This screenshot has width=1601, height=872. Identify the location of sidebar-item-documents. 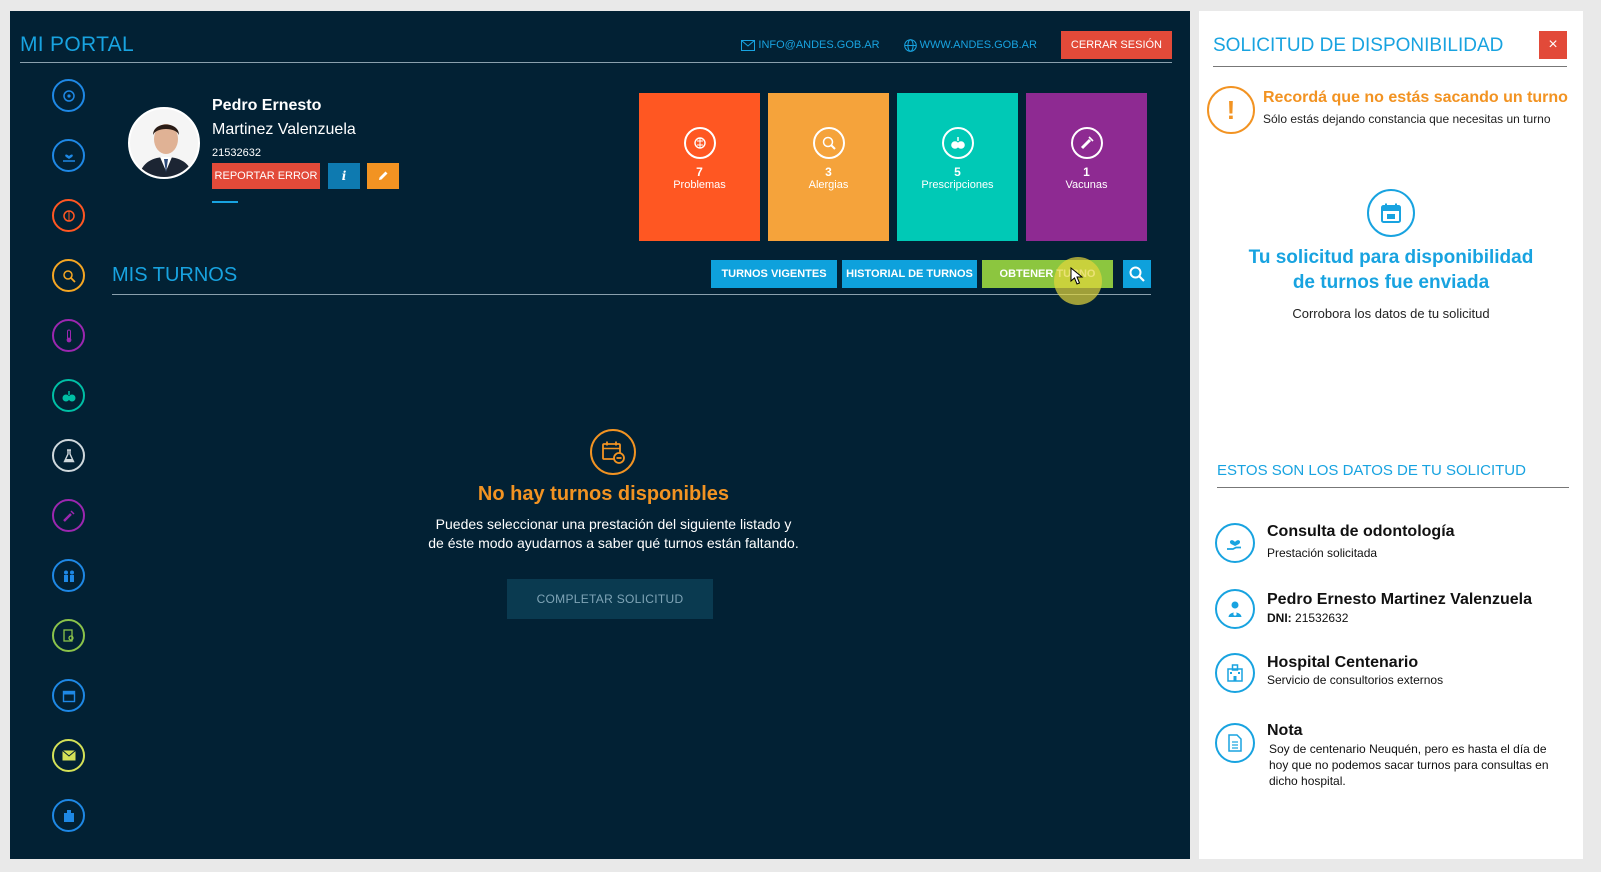
(68, 635).